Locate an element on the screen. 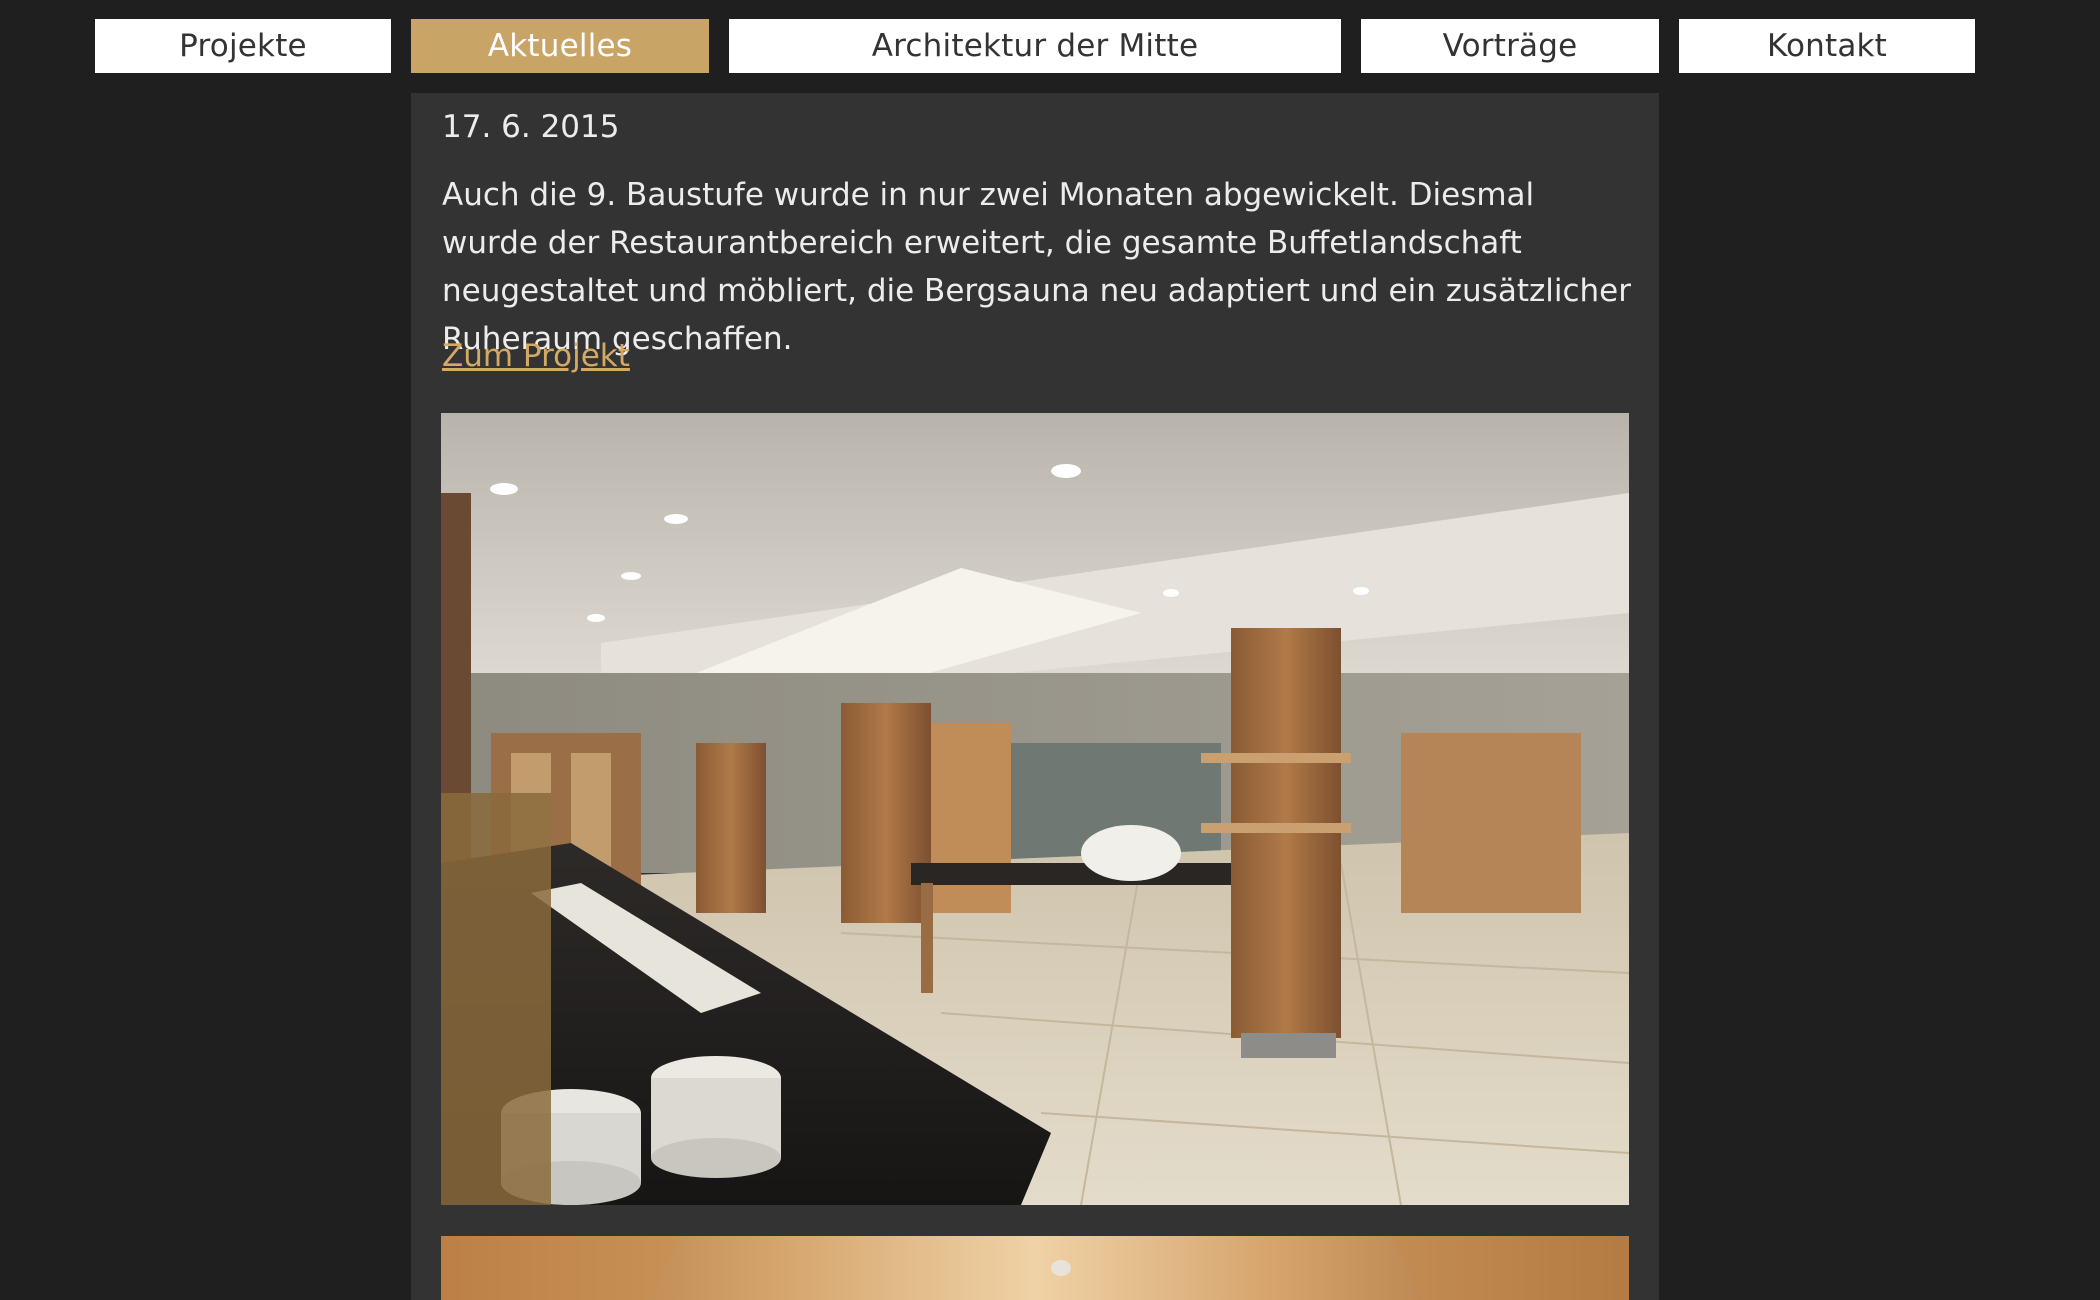 The image size is (2100, 1300). nav-tab-architektur-der-mitte: Architektur der Mitte is located at coordinates (1035, 46).